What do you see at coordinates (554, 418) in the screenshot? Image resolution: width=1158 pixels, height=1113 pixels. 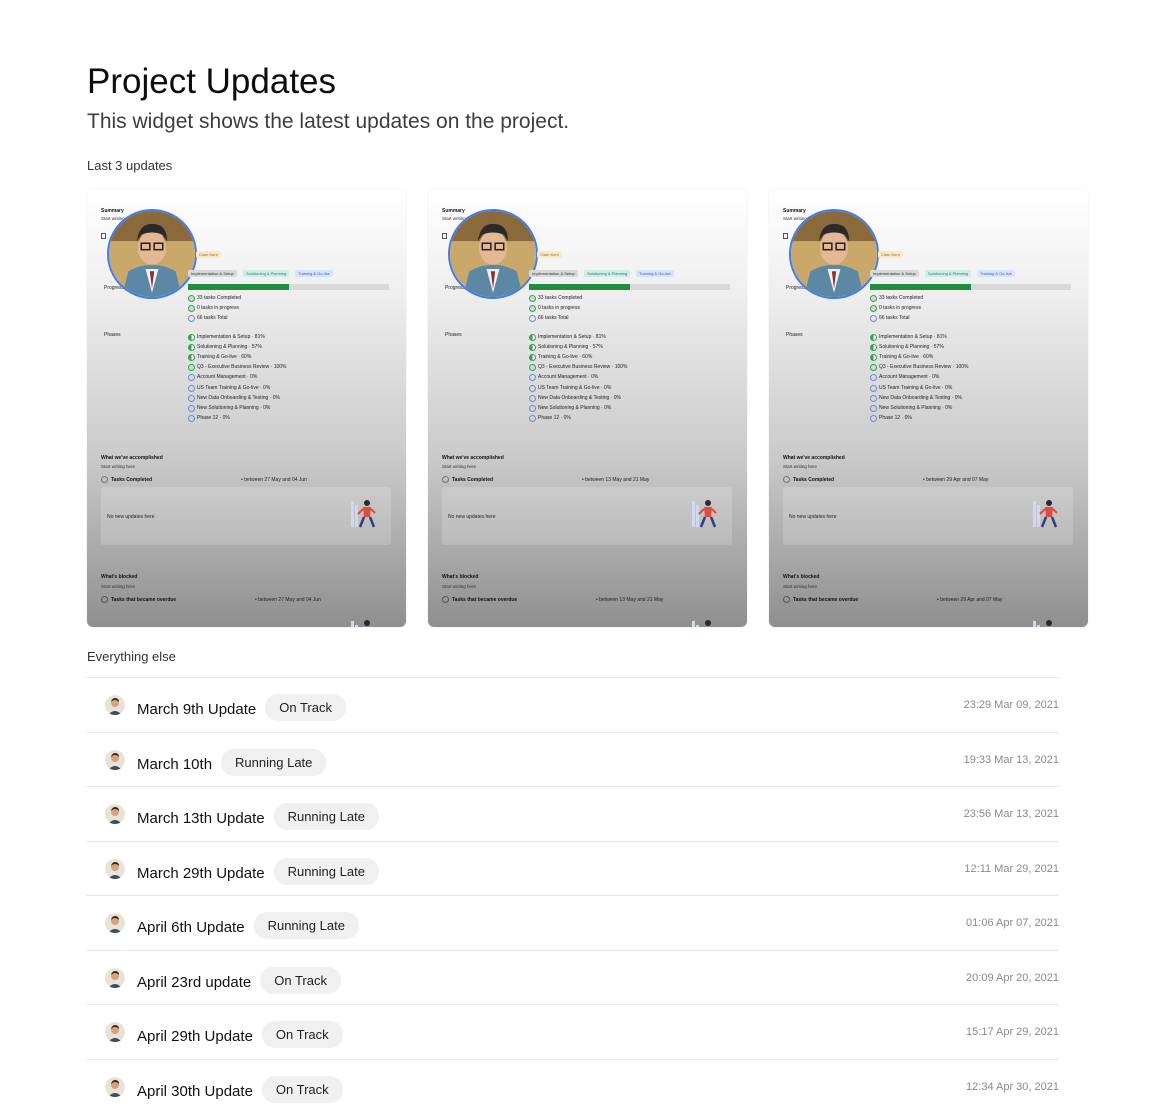 I see `phase-item: Phase 12 · 0%` at bounding box center [554, 418].